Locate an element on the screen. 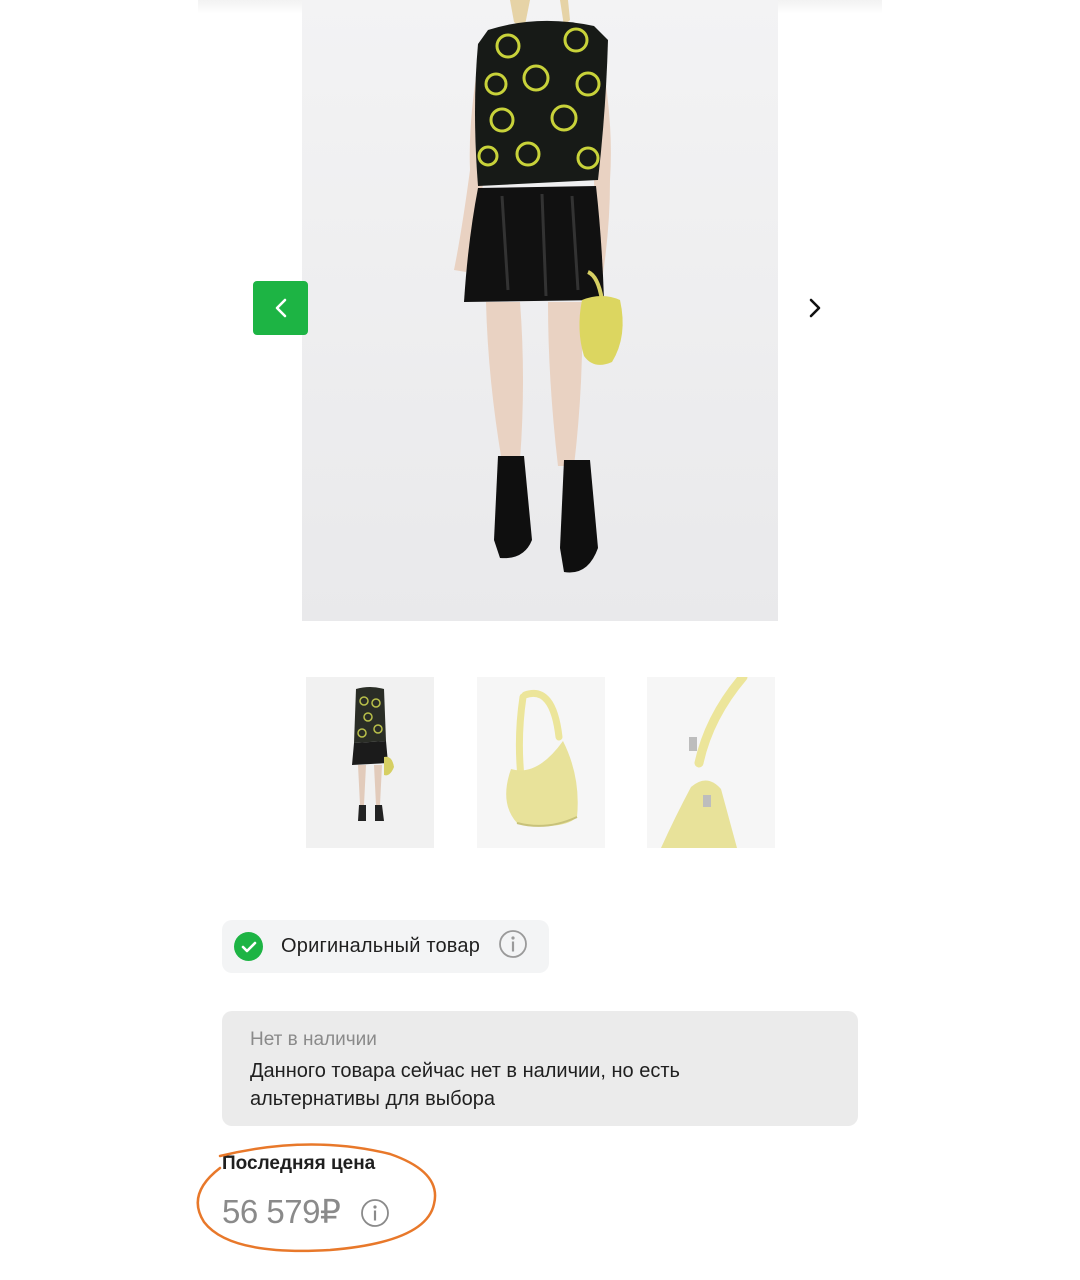  info-icon is located at coordinates (513, 946).